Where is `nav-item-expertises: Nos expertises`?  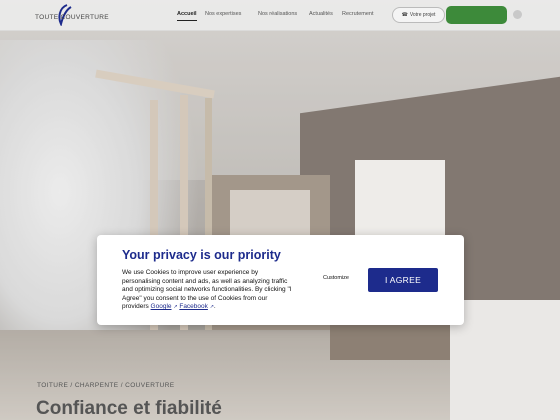 nav-item-expertises: Nos expertises is located at coordinates (223, 14).